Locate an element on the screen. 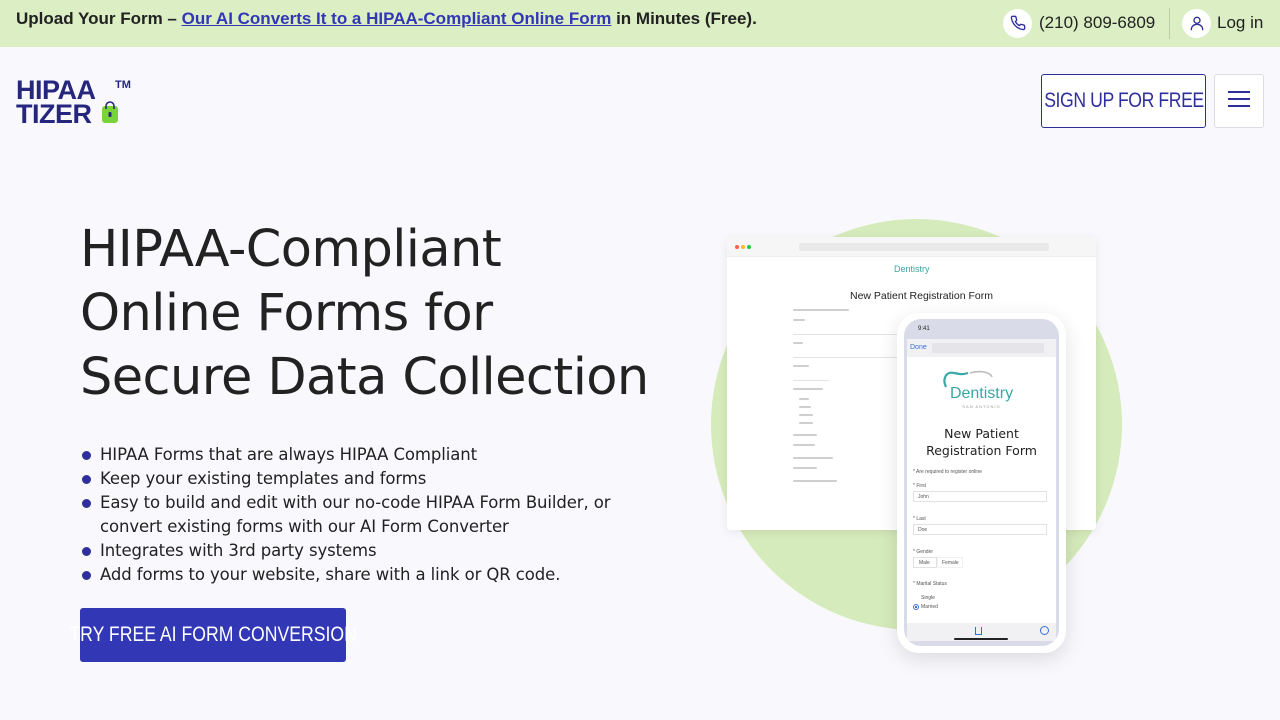 The image size is (1280, 720). signup-button: SIGN UP FOR FREE is located at coordinates (1123, 101).